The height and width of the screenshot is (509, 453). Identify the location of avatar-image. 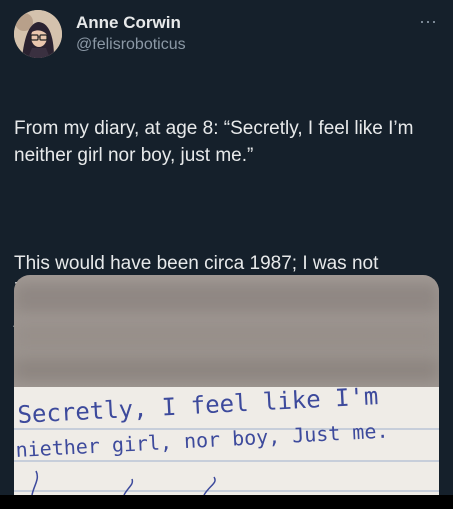
(38, 34).